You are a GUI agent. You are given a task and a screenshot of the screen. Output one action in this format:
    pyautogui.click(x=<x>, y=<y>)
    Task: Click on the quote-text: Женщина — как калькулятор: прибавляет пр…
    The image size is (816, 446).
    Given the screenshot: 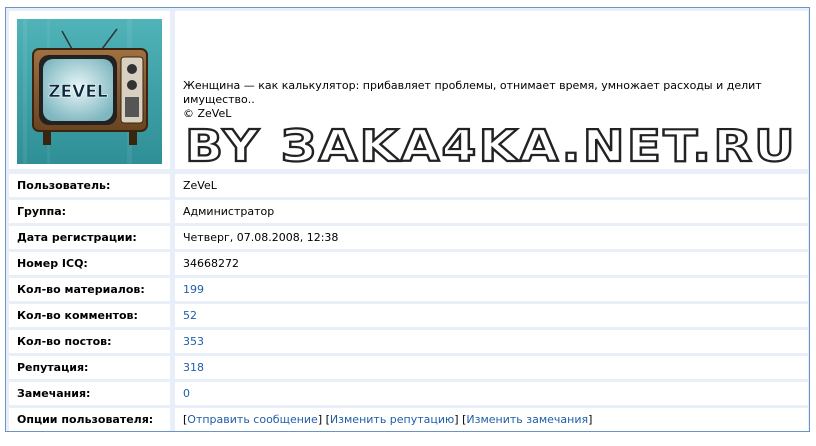 What is the action you would take?
    pyautogui.click(x=472, y=92)
    